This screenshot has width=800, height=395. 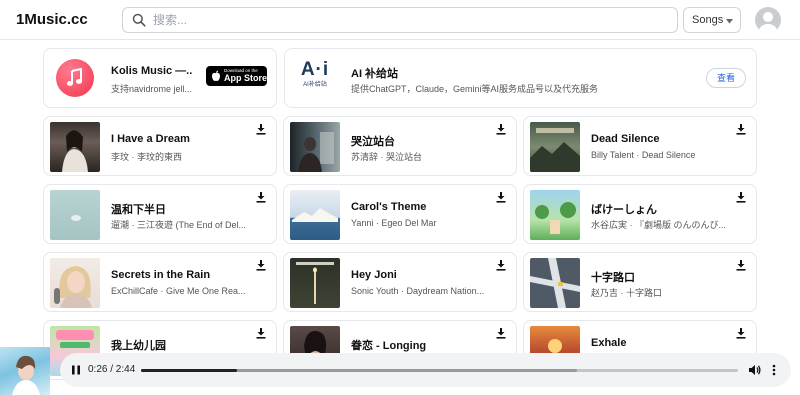 What do you see at coordinates (161, 275) in the screenshot?
I see `song-title: Secrets in the Rain` at bounding box center [161, 275].